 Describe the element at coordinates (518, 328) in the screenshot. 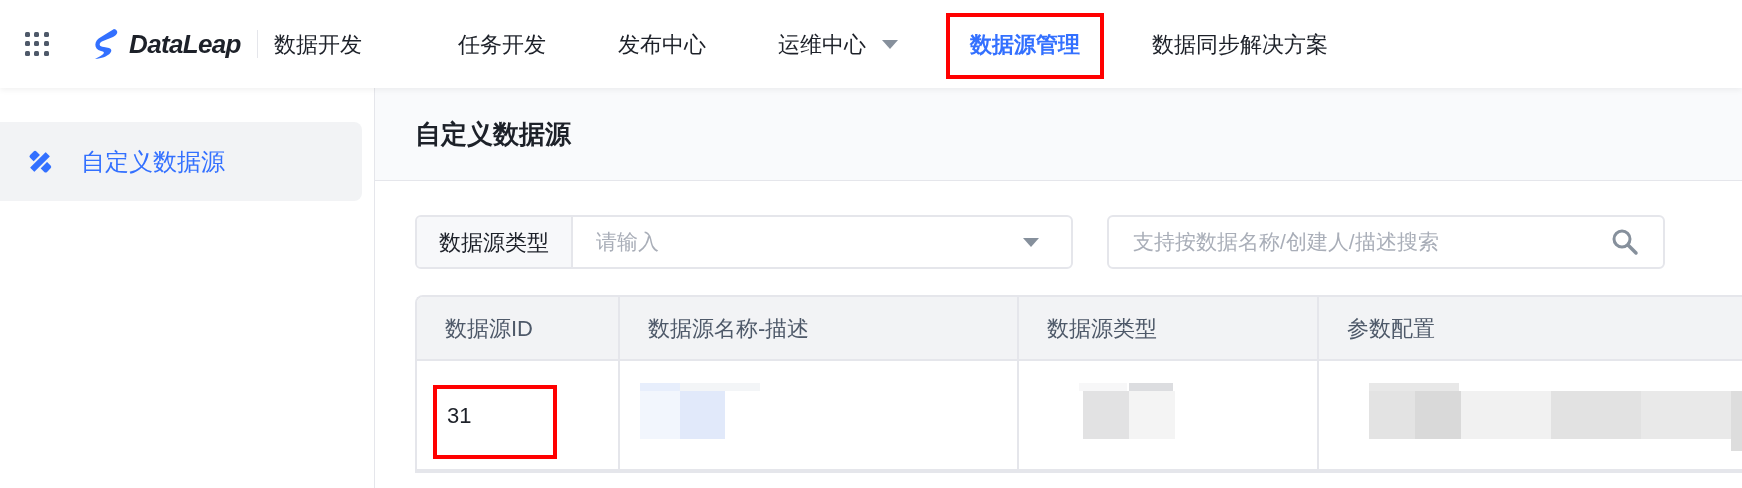

I see `column-header: 数据源ID` at that location.